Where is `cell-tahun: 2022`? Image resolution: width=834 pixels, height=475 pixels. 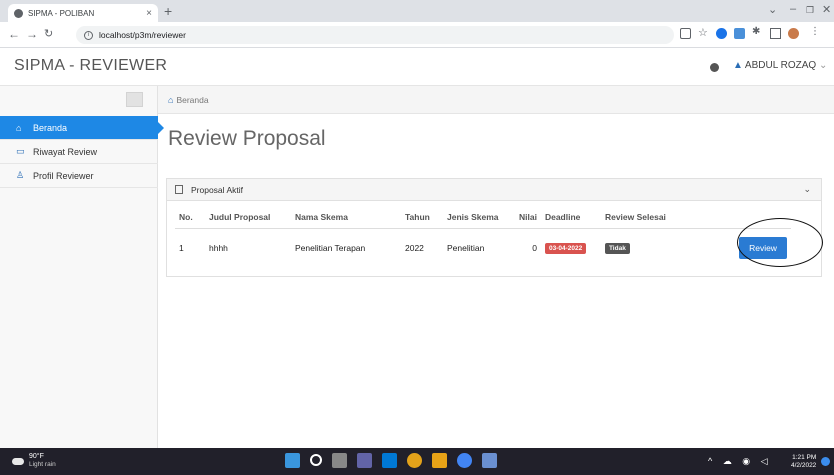 cell-tahun: 2022 is located at coordinates (414, 248).